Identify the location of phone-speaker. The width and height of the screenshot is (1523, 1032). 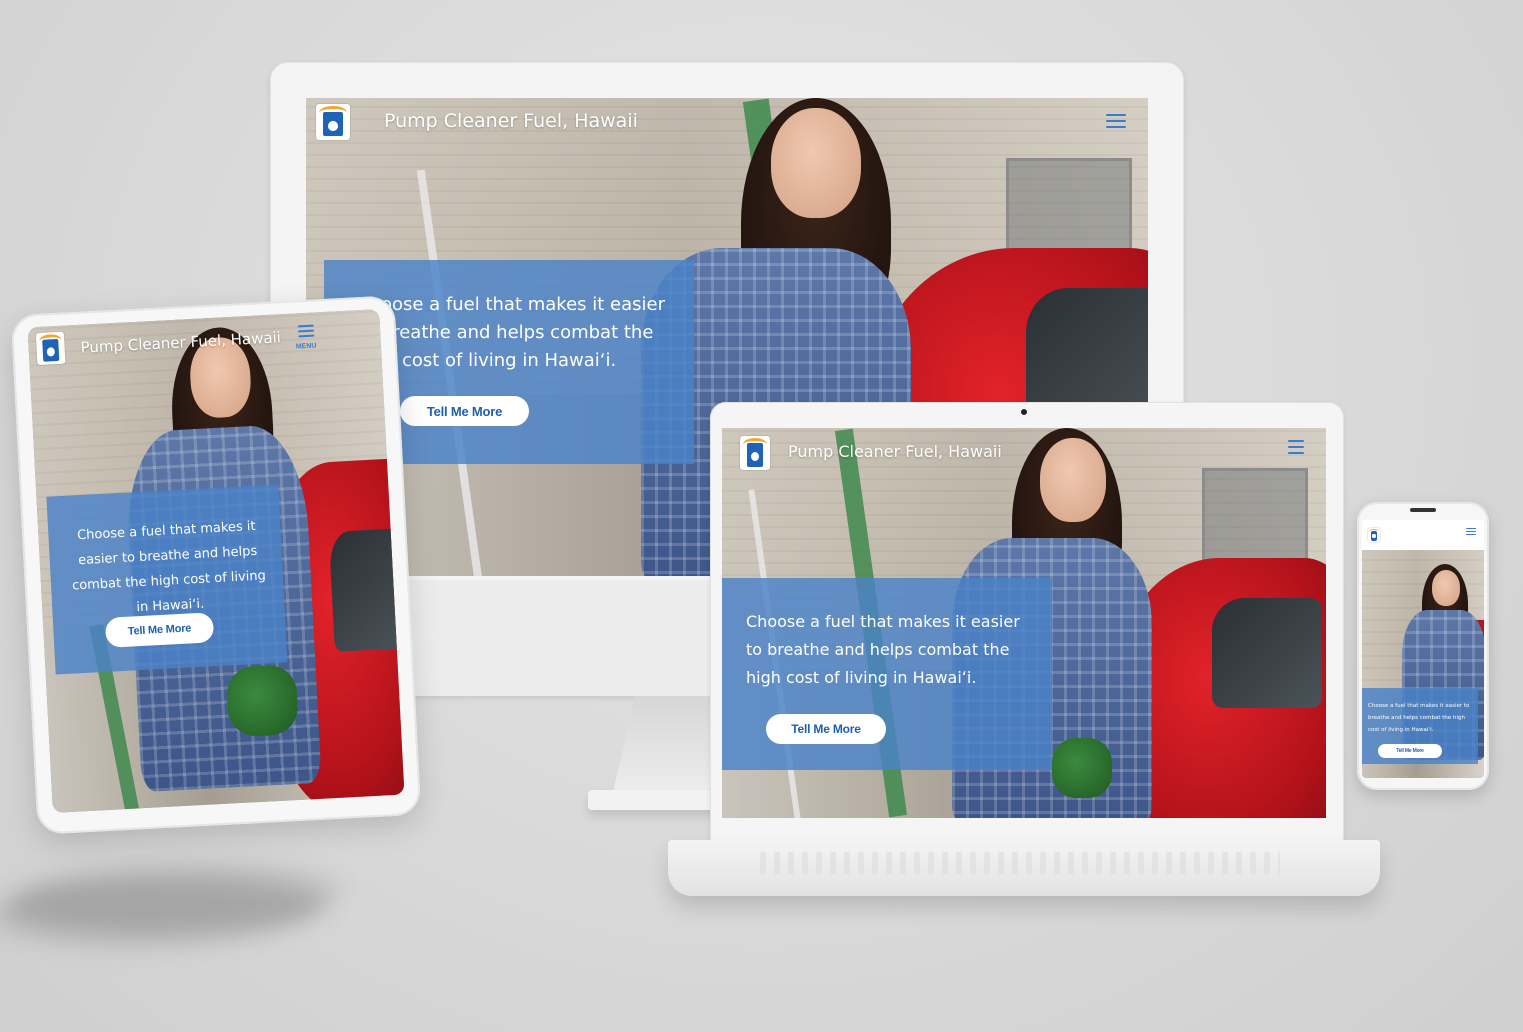
(1423, 510).